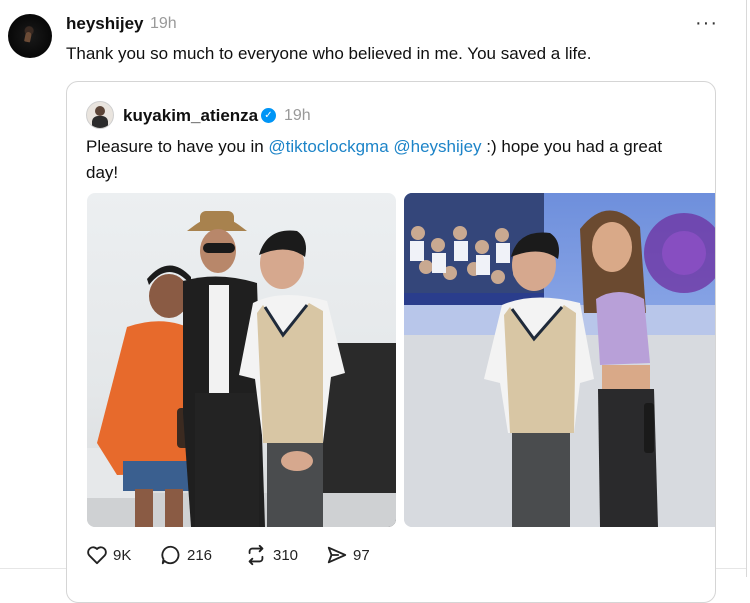  I want to click on mention-heyshijey: @heyshijey, so click(437, 146).